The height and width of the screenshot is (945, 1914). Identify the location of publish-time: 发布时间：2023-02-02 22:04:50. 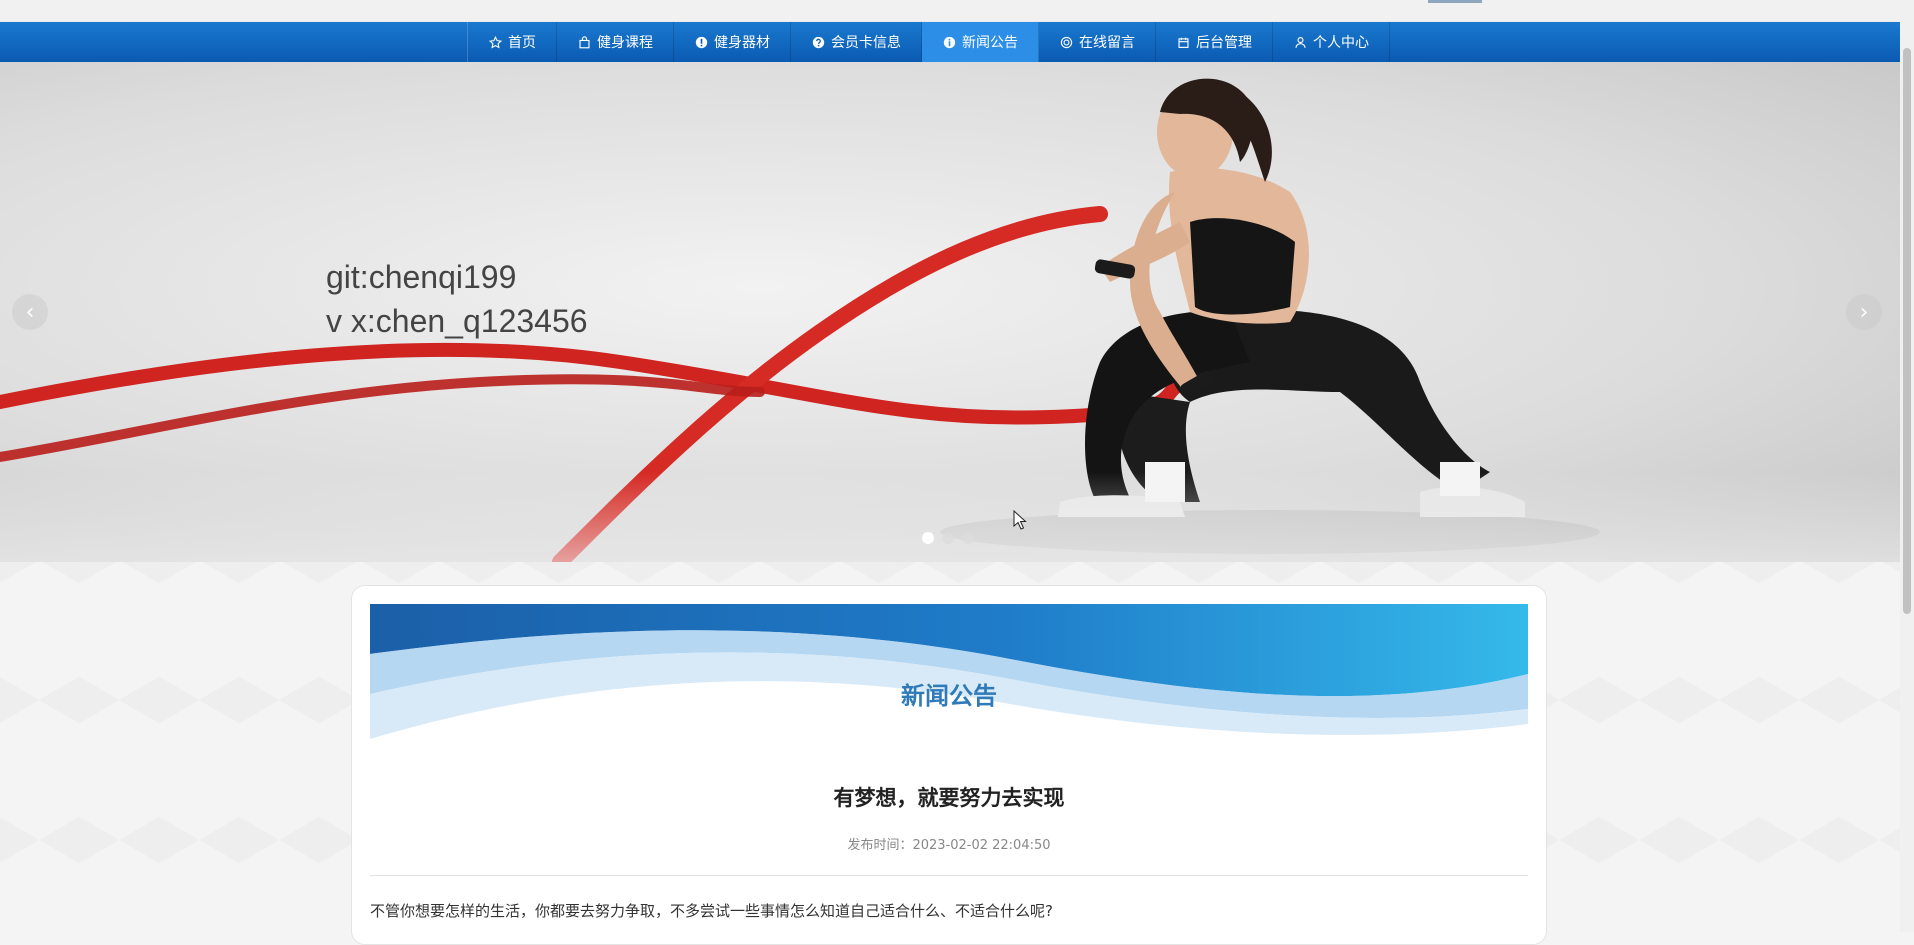
(949, 845).